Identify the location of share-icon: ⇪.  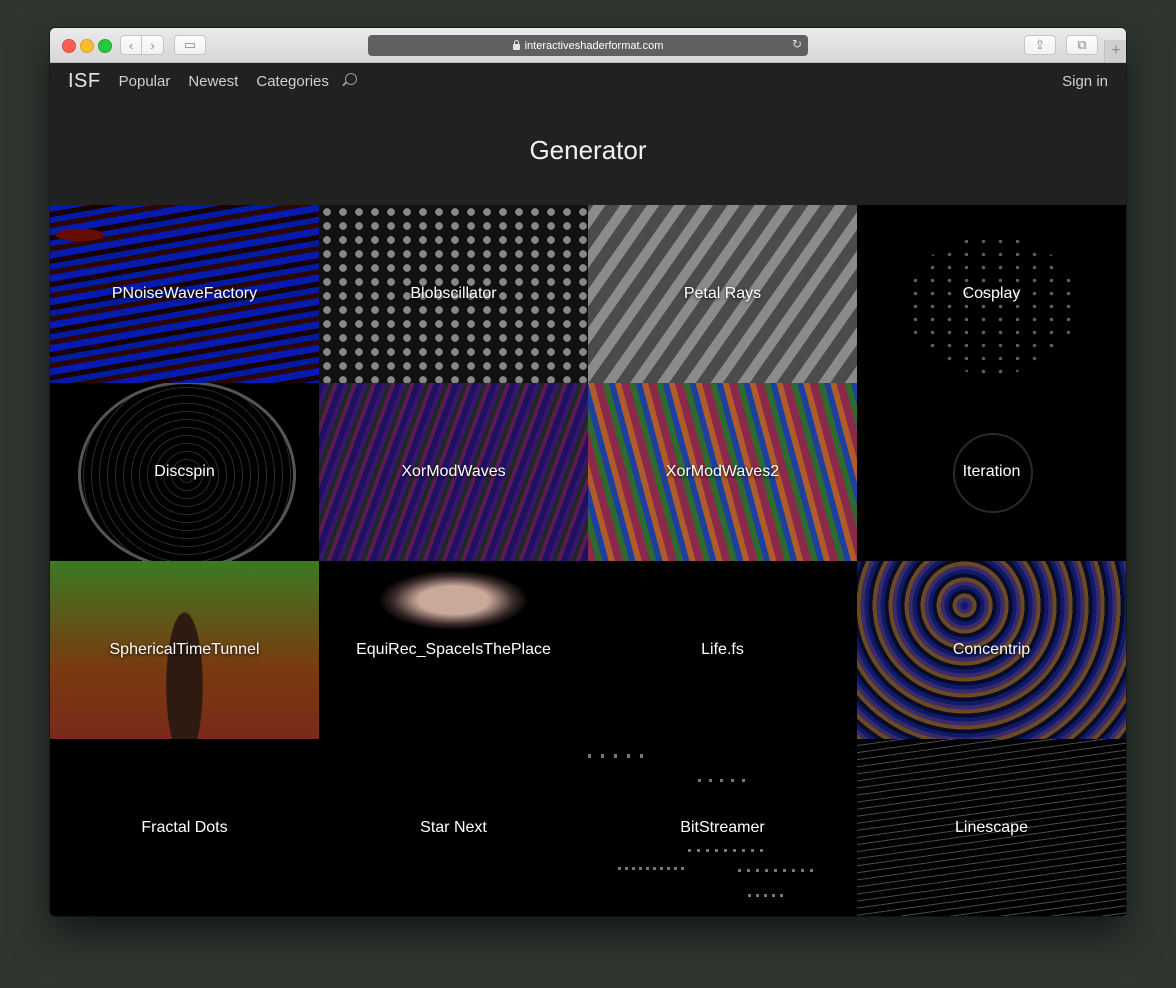
(1040, 44).